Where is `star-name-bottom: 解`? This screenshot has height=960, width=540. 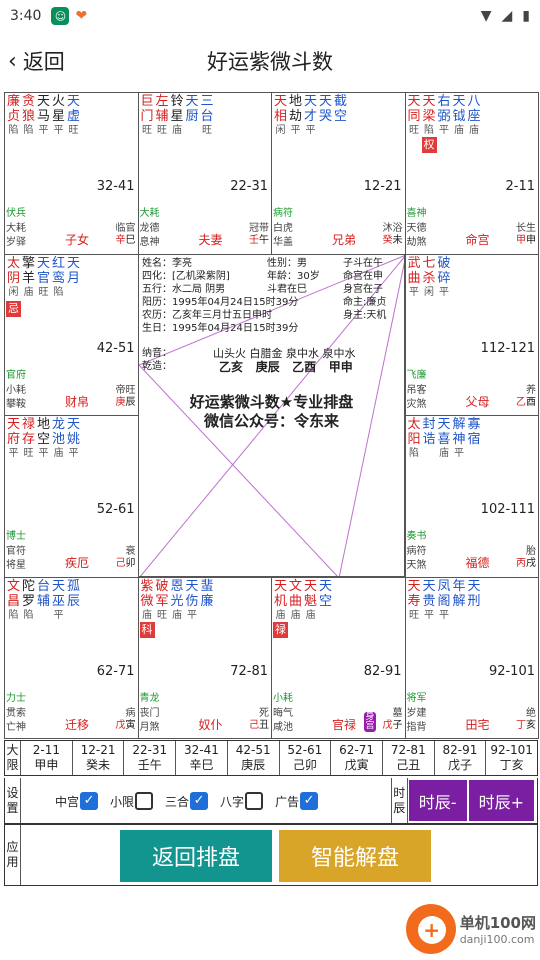
star-name-bottom: 解 is located at coordinates (459, 601).